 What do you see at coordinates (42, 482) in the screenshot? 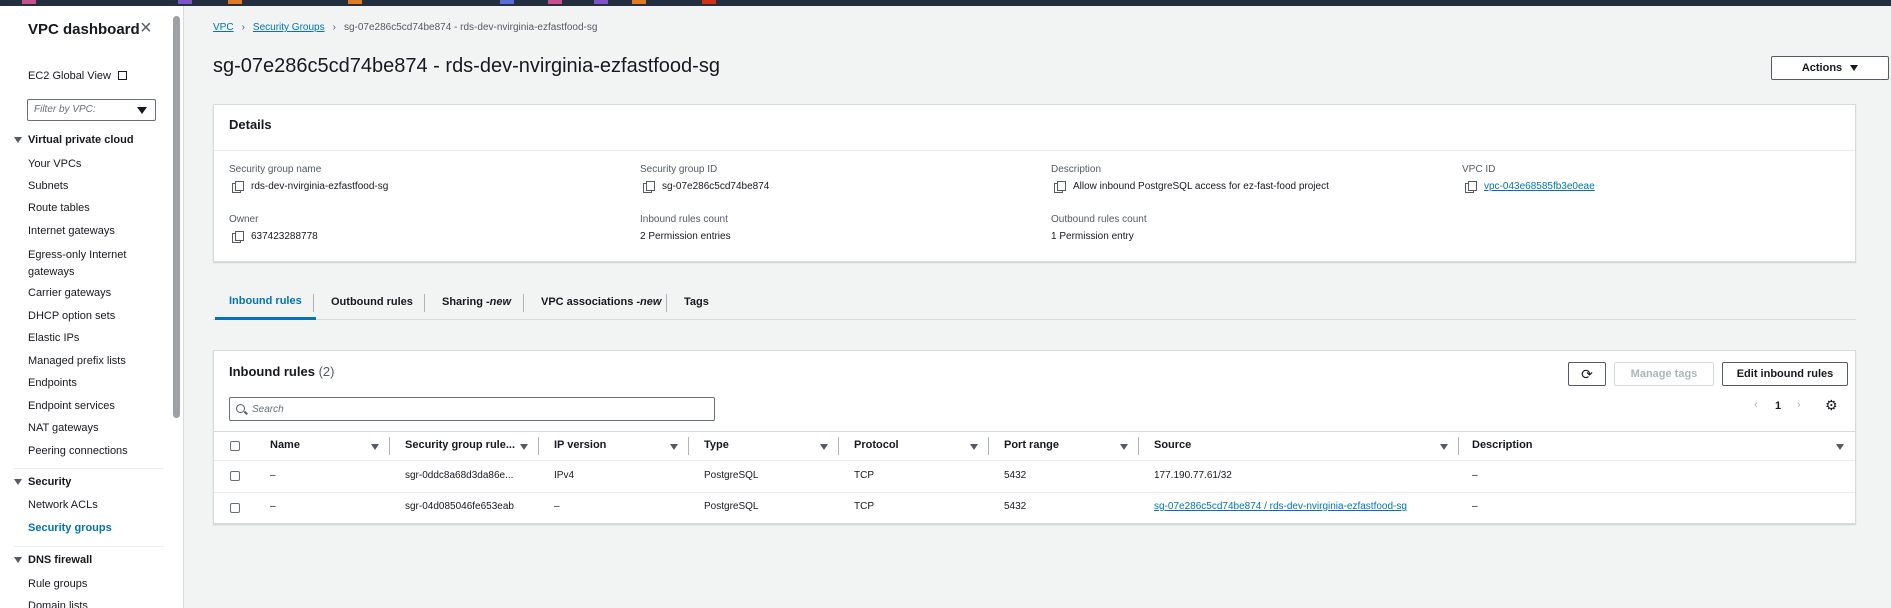
I see `sidebar-section-security: Security` at bounding box center [42, 482].